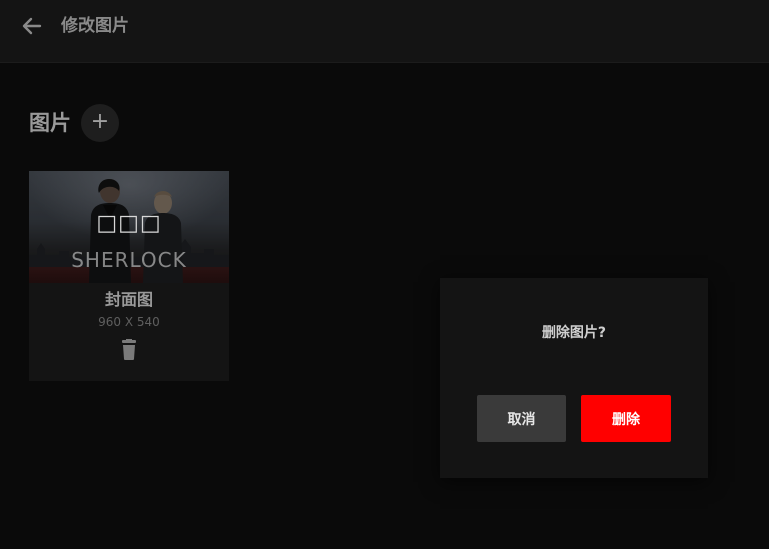 This screenshot has width=769, height=549. Describe the element at coordinates (129, 322) in the screenshot. I see `image-dimensions: 960 X 540` at that location.